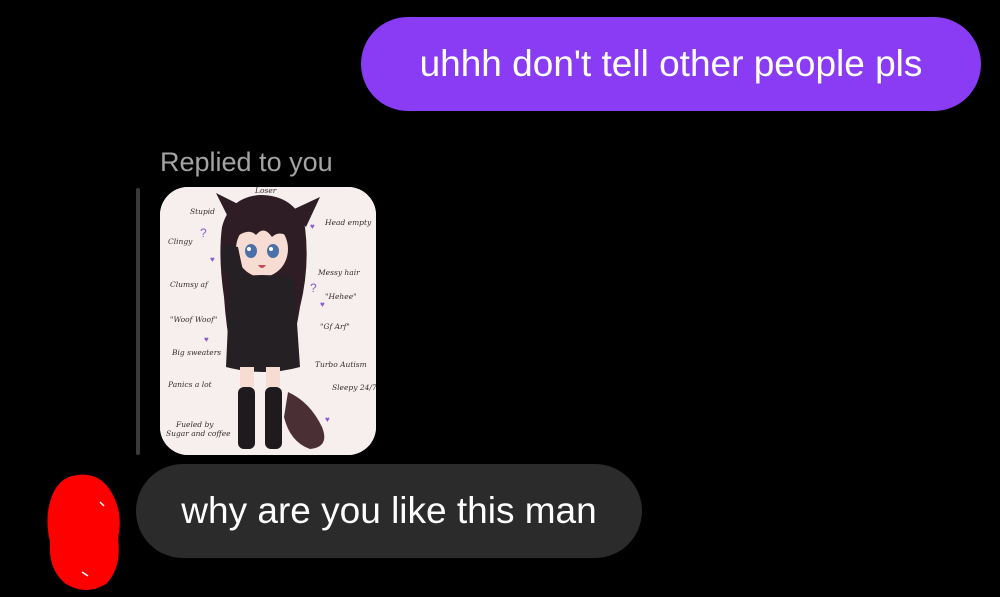 This screenshot has height=597, width=1000. Describe the element at coordinates (193, 319) in the screenshot. I see `label-woof: "Woof Woof"` at that location.